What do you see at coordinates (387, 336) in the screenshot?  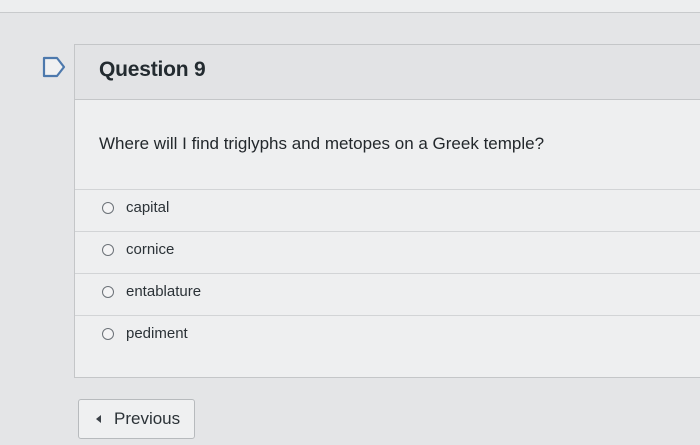 I see `answer-option-pediment: pediment` at bounding box center [387, 336].